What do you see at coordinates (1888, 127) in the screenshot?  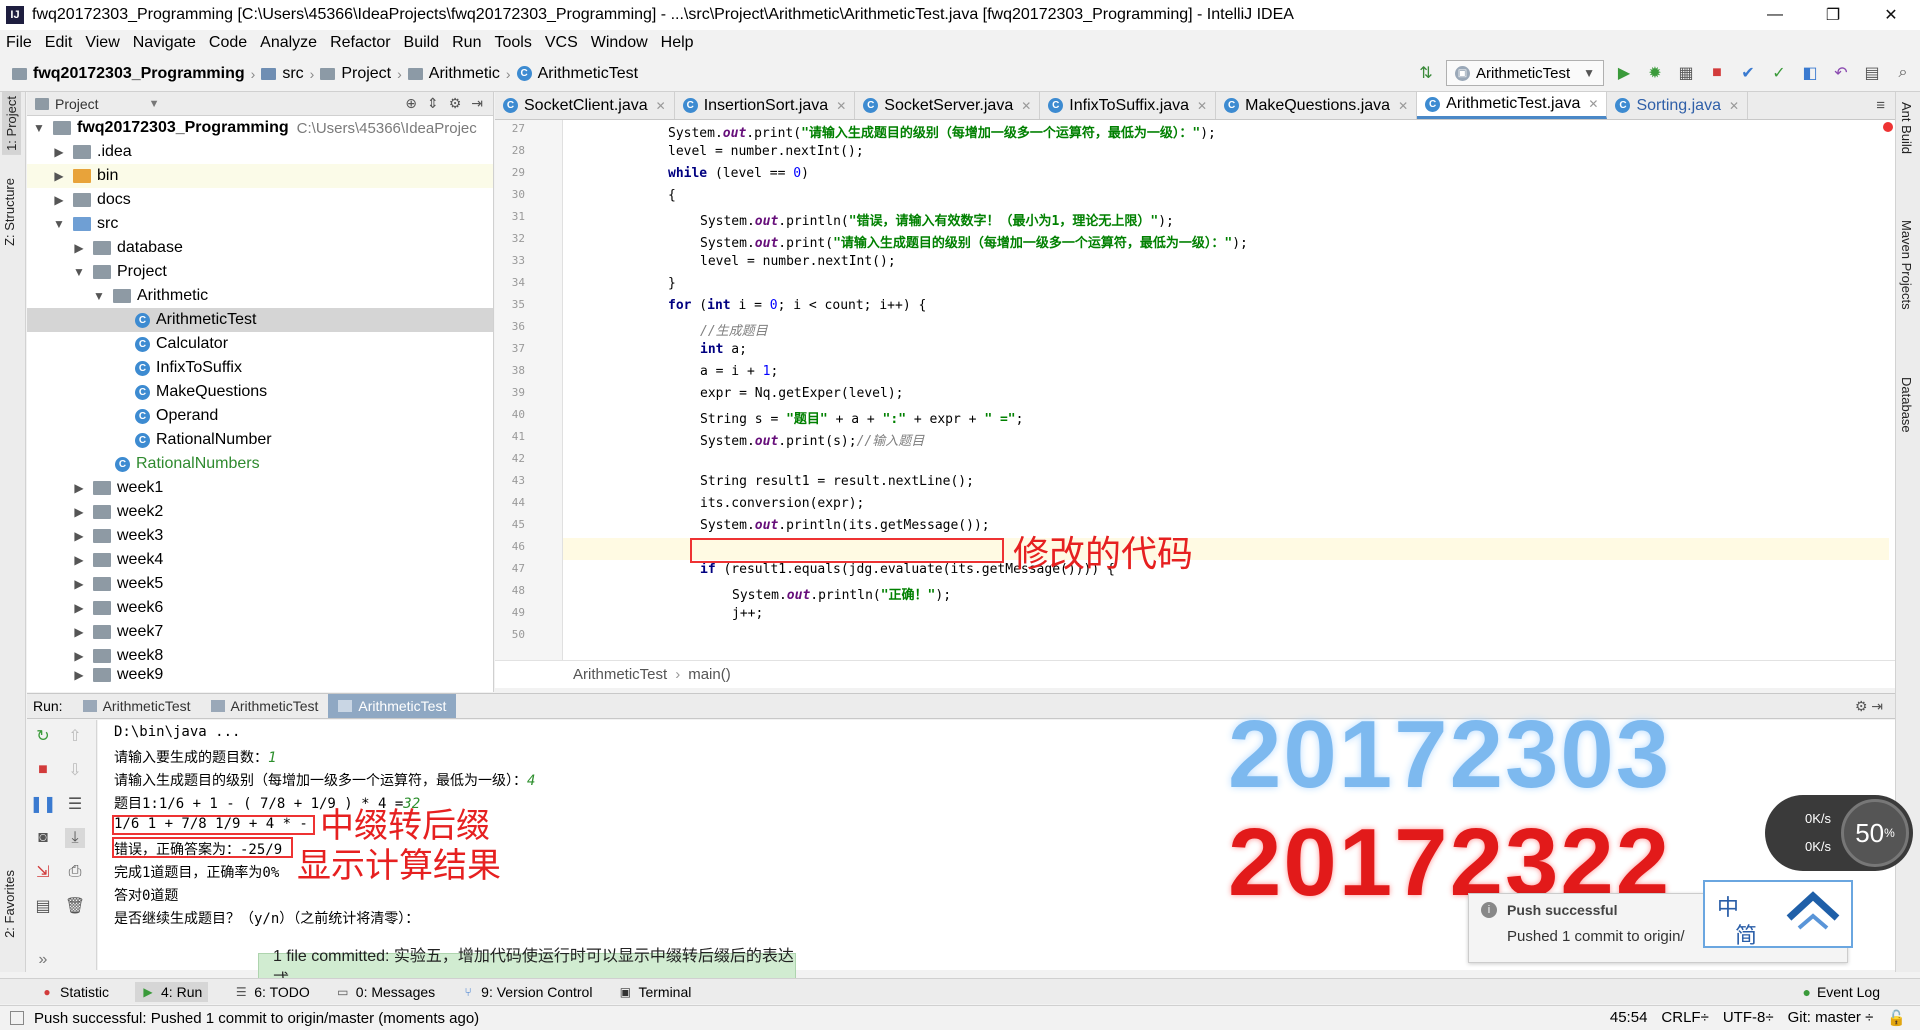 I see `error-indicator-icon` at bounding box center [1888, 127].